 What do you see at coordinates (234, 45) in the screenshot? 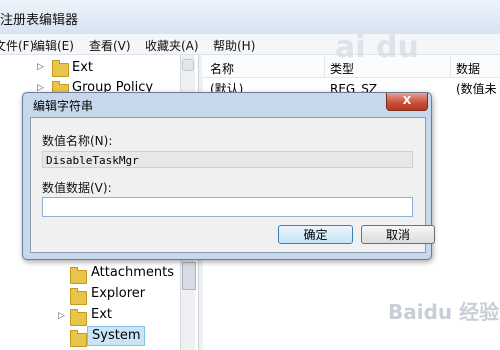
I see `menu-help: 帮助(H)` at bounding box center [234, 45].